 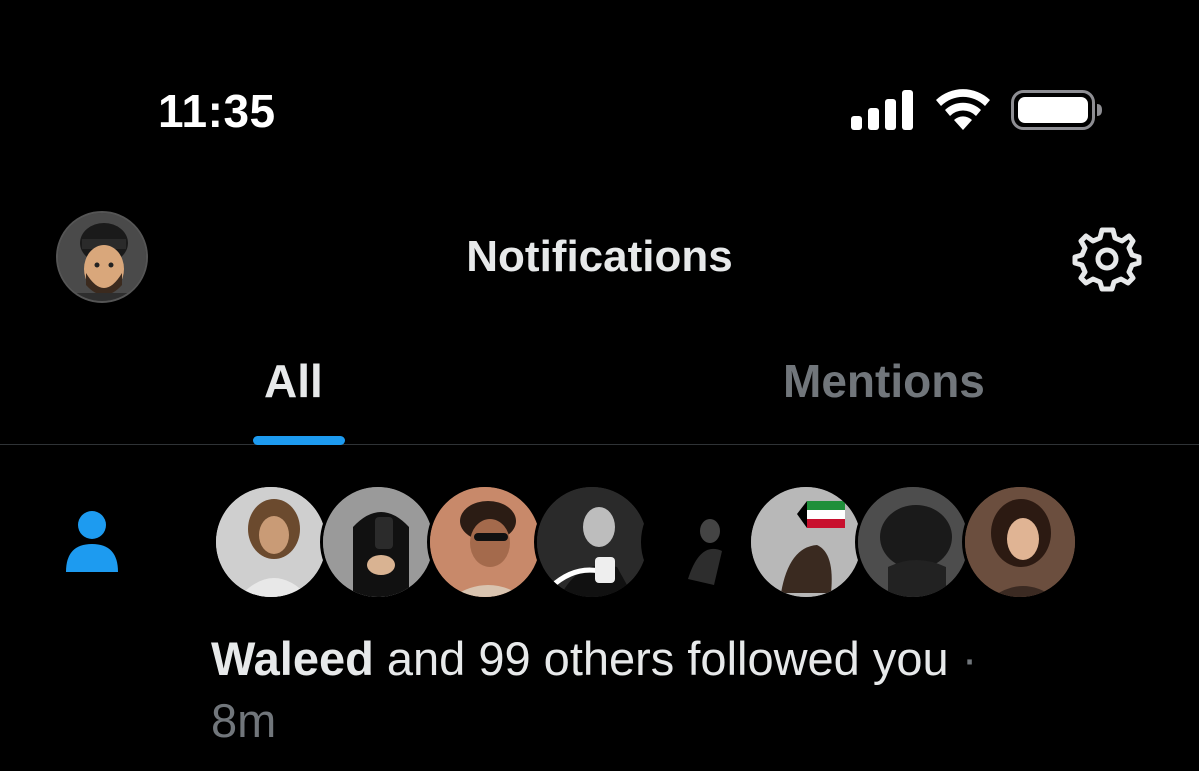 What do you see at coordinates (293, 381) in the screenshot?
I see `tab-all: All` at bounding box center [293, 381].